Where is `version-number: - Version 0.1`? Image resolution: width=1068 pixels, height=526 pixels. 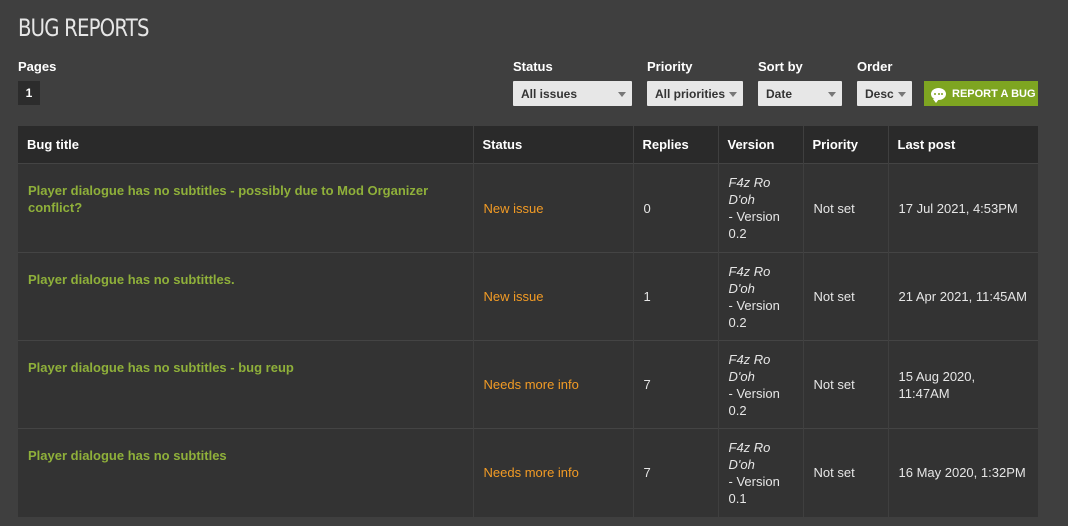
version-number: - Version 0.1 is located at coordinates (754, 489).